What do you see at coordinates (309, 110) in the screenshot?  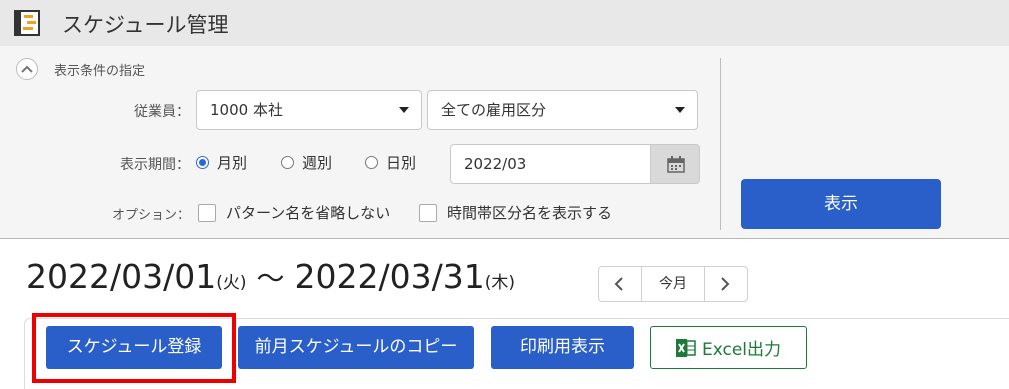 I see `employee-select: 1000 本社` at bounding box center [309, 110].